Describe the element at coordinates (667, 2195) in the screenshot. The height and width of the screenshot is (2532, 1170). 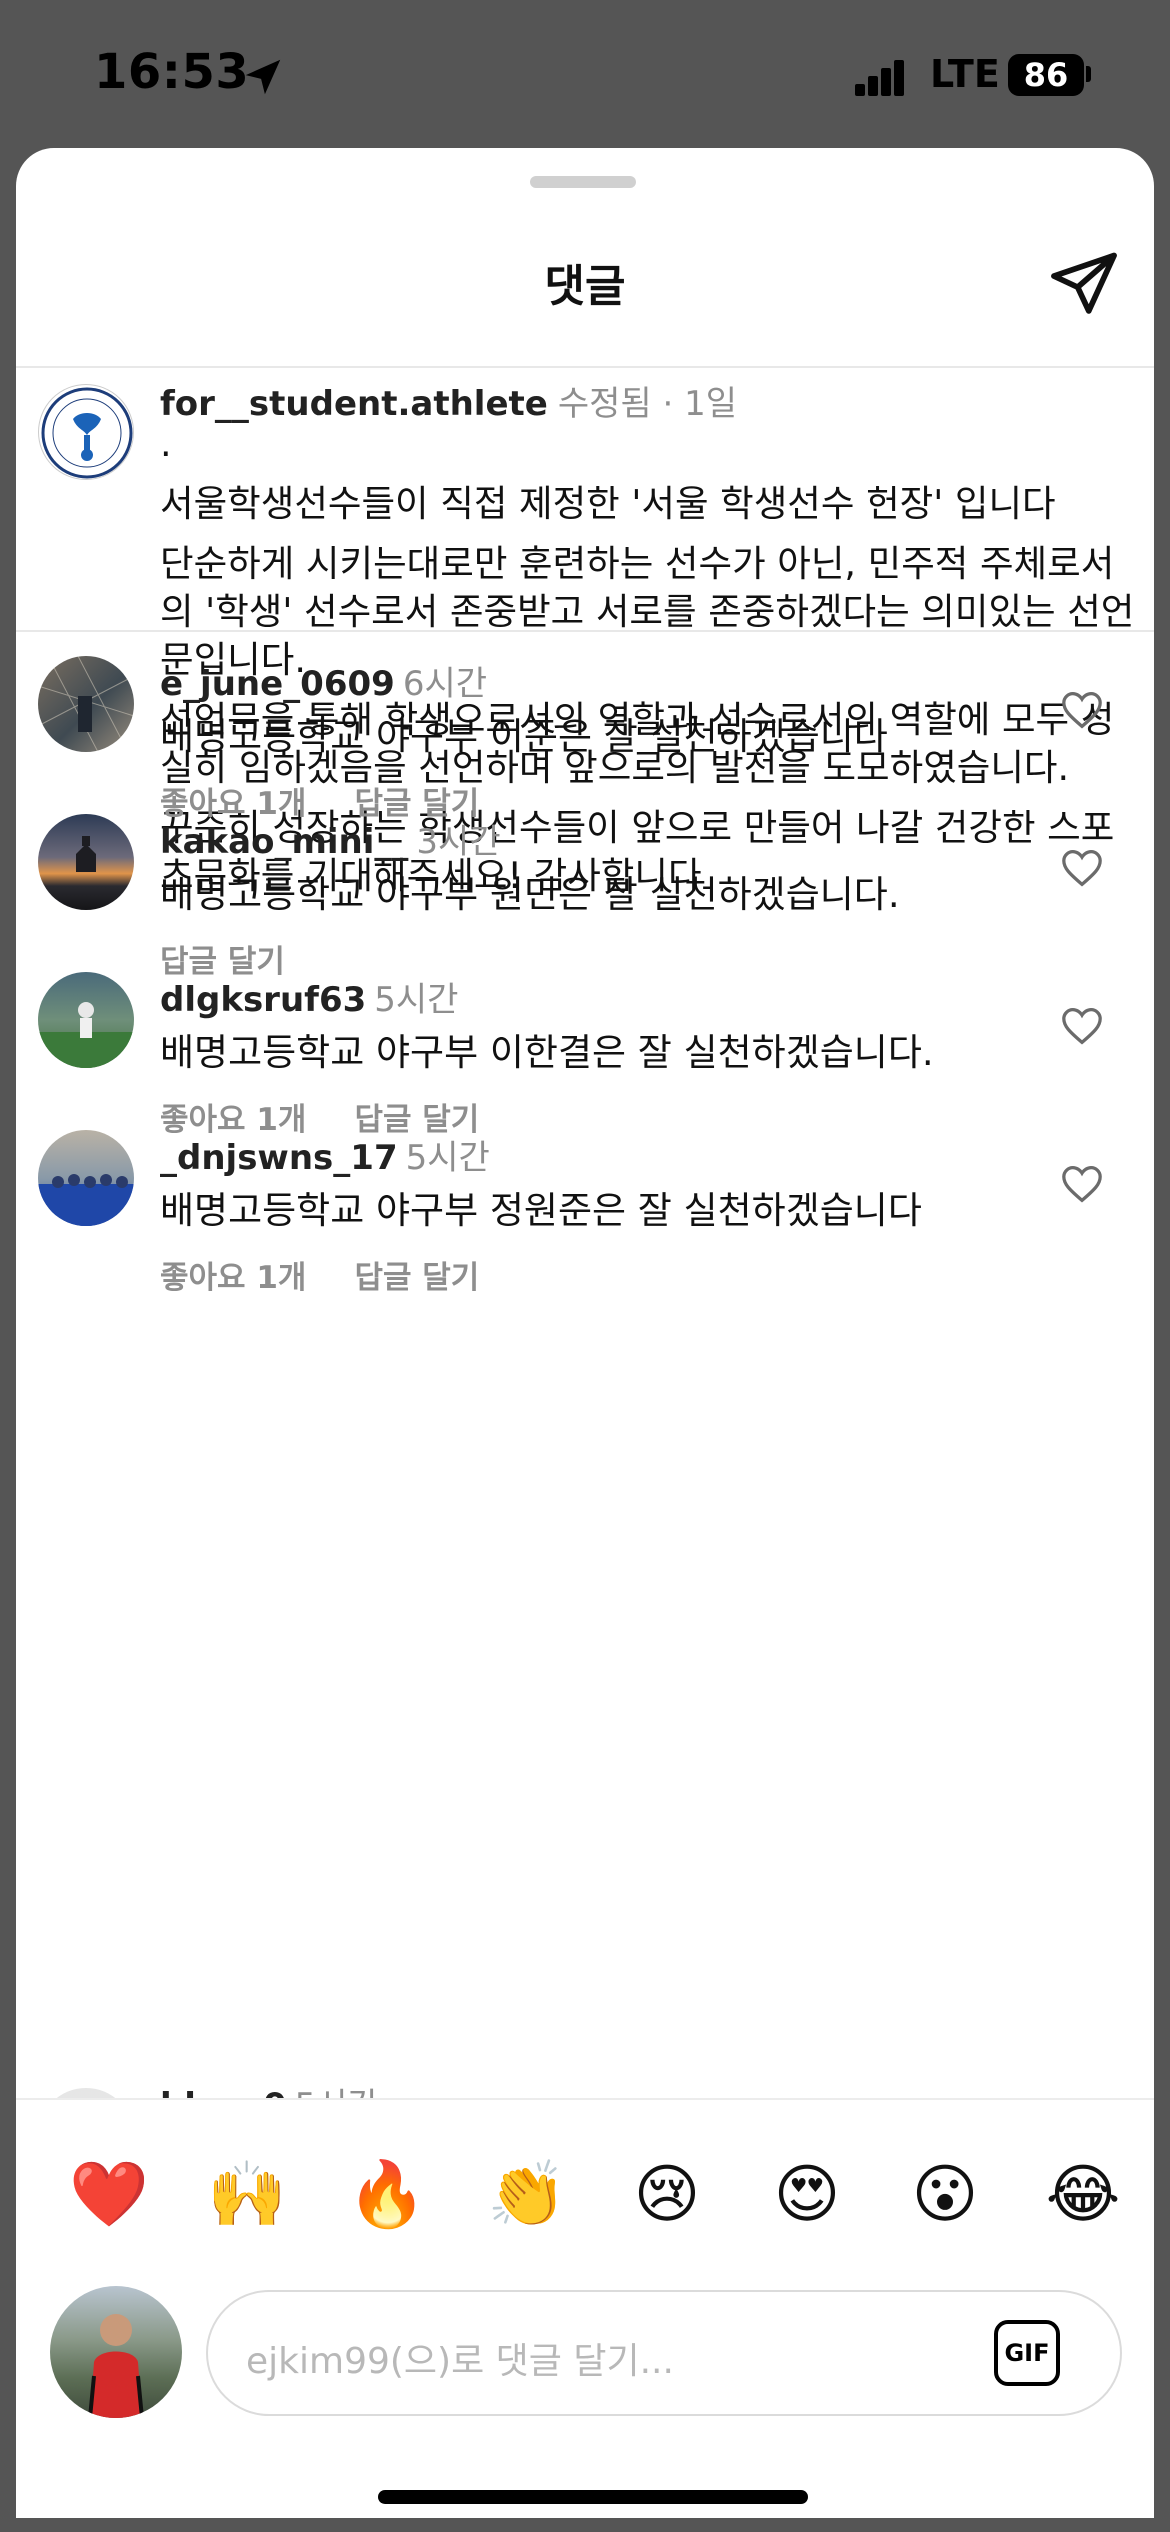
I see `emoji-crying-button: 😢` at that location.